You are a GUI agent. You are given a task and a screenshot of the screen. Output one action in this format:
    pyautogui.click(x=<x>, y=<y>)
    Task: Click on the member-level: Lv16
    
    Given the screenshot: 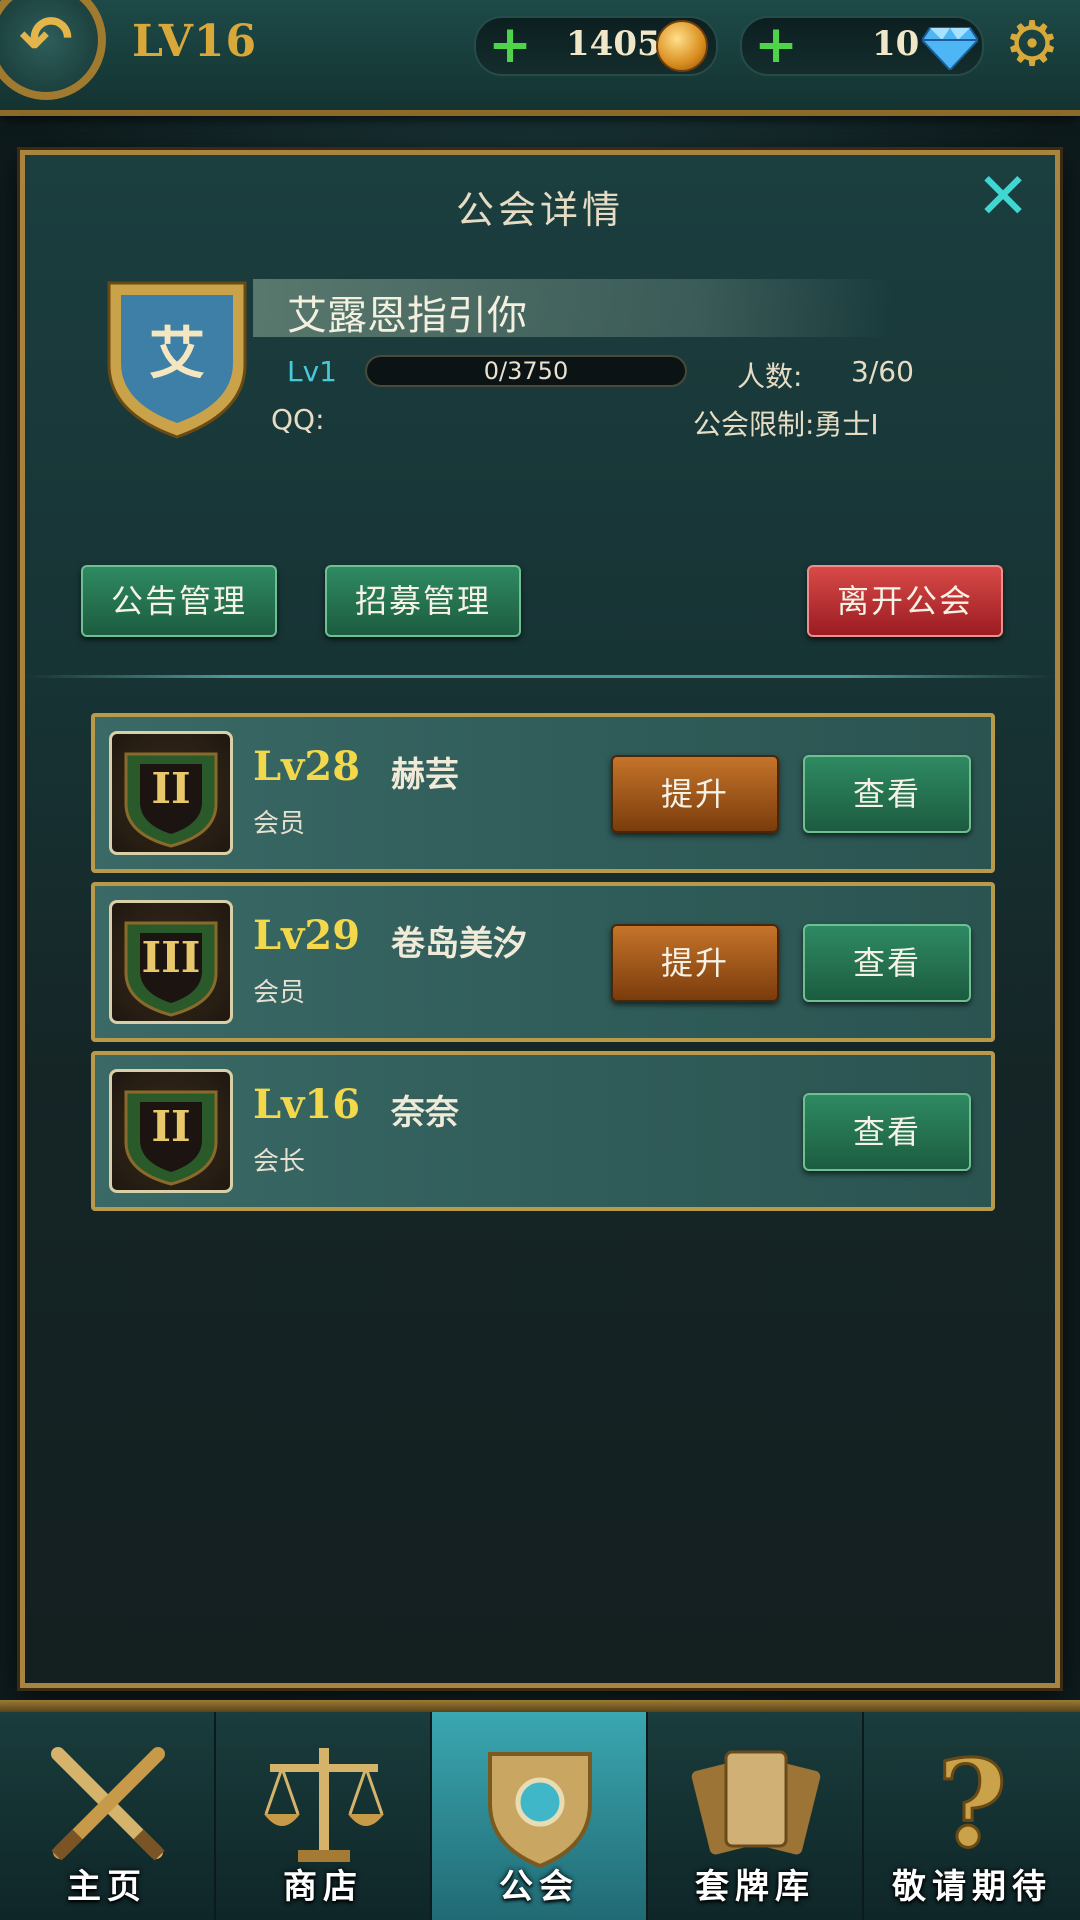 What is the action you would take?
    pyautogui.click(x=307, y=1104)
    